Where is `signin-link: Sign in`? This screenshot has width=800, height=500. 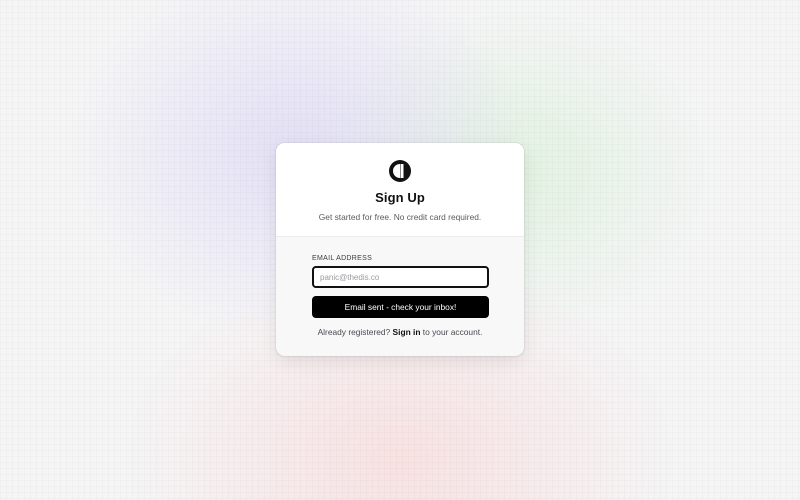 signin-link: Sign in is located at coordinates (407, 332).